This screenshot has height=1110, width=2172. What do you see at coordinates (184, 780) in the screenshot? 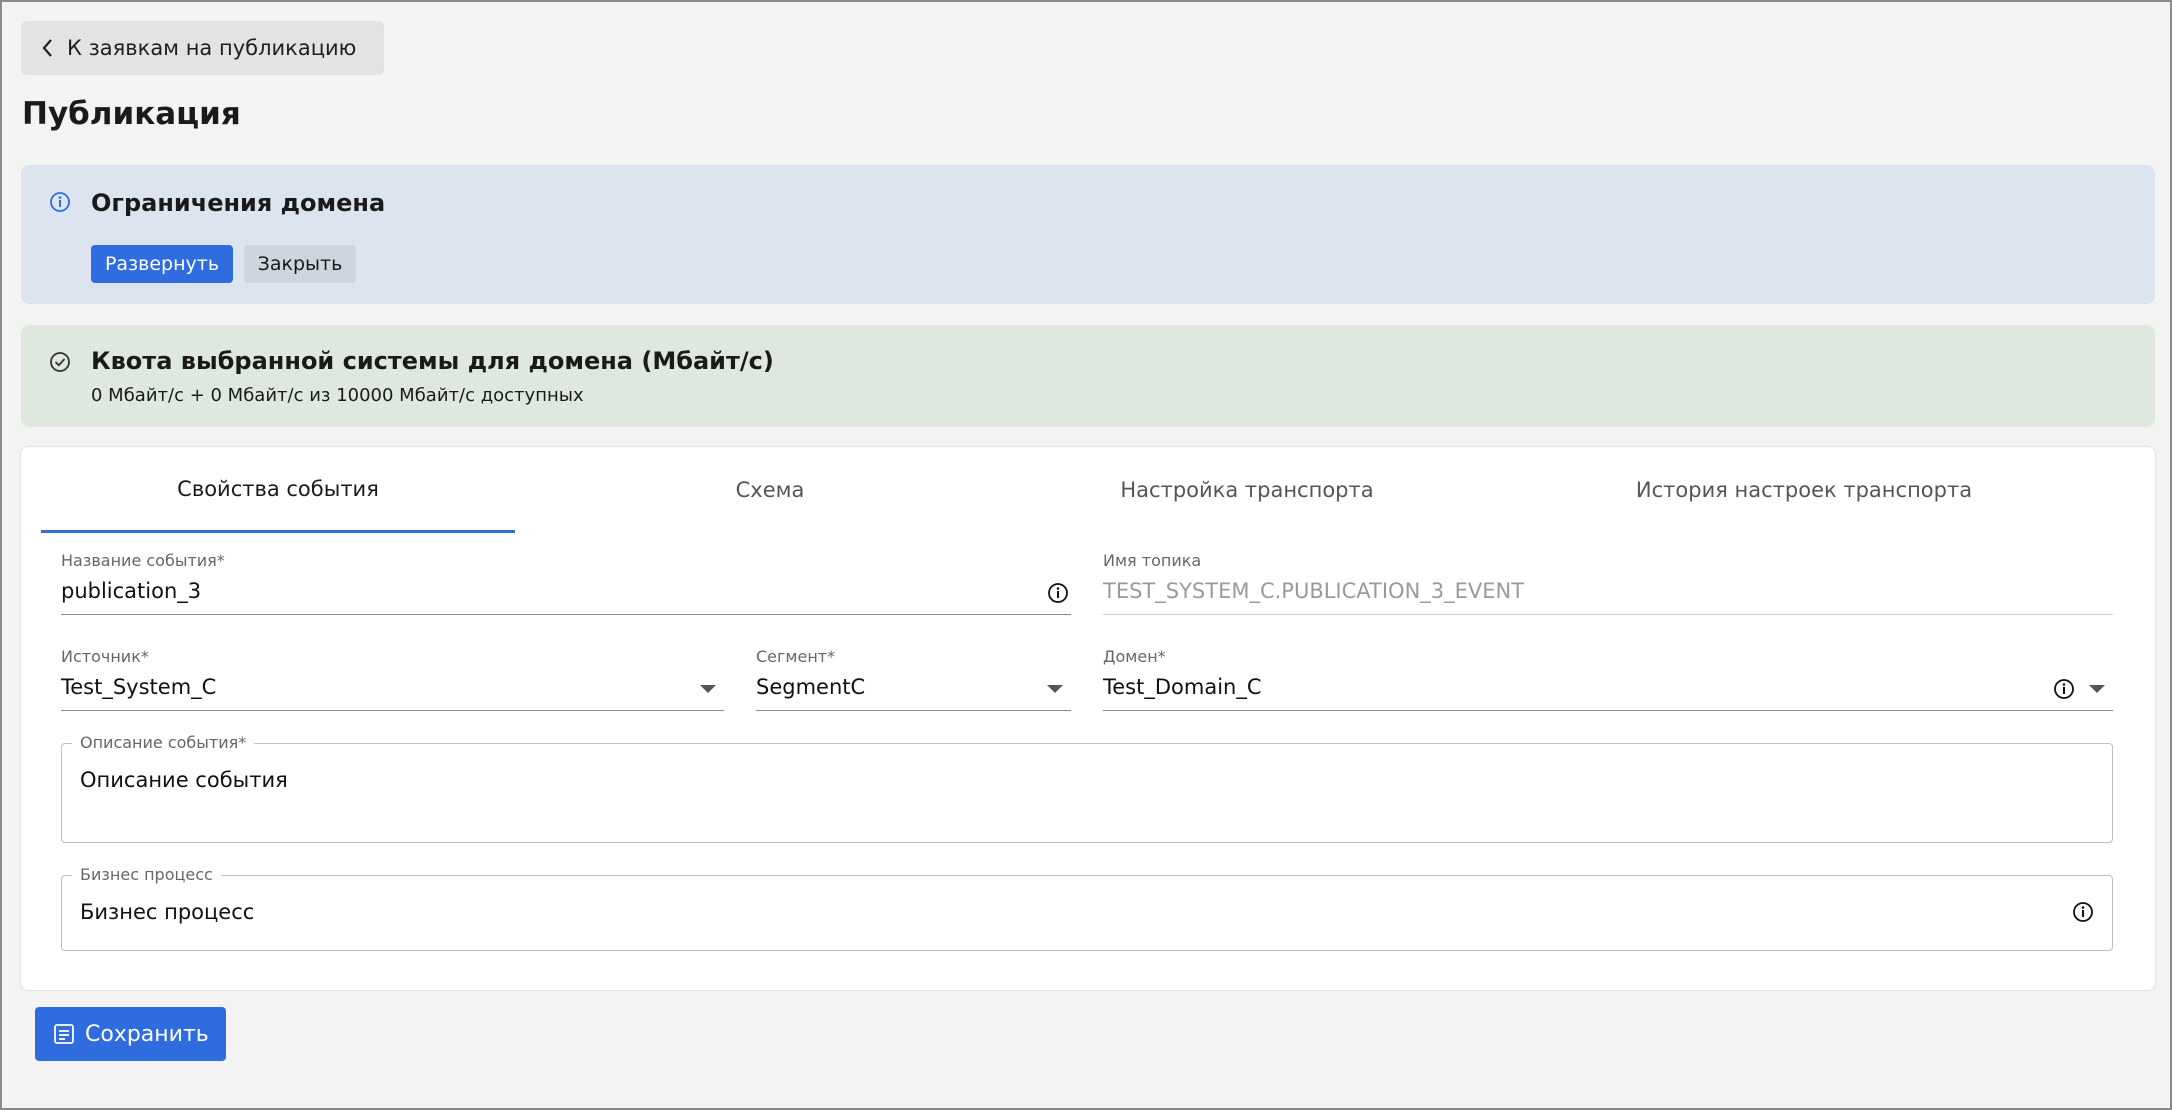
I see `description-value: Описание события` at bounding box center [184, 780].